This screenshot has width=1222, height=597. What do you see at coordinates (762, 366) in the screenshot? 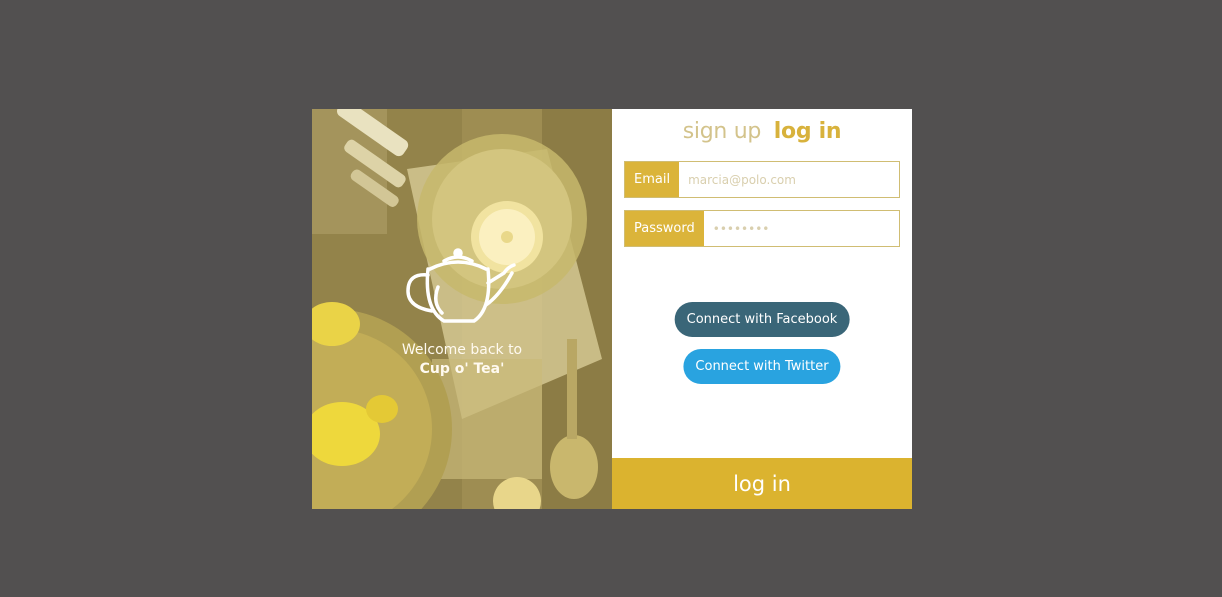
I see `connect-twitter-button: Connect with Twitter` at bounding box center [762, 366].